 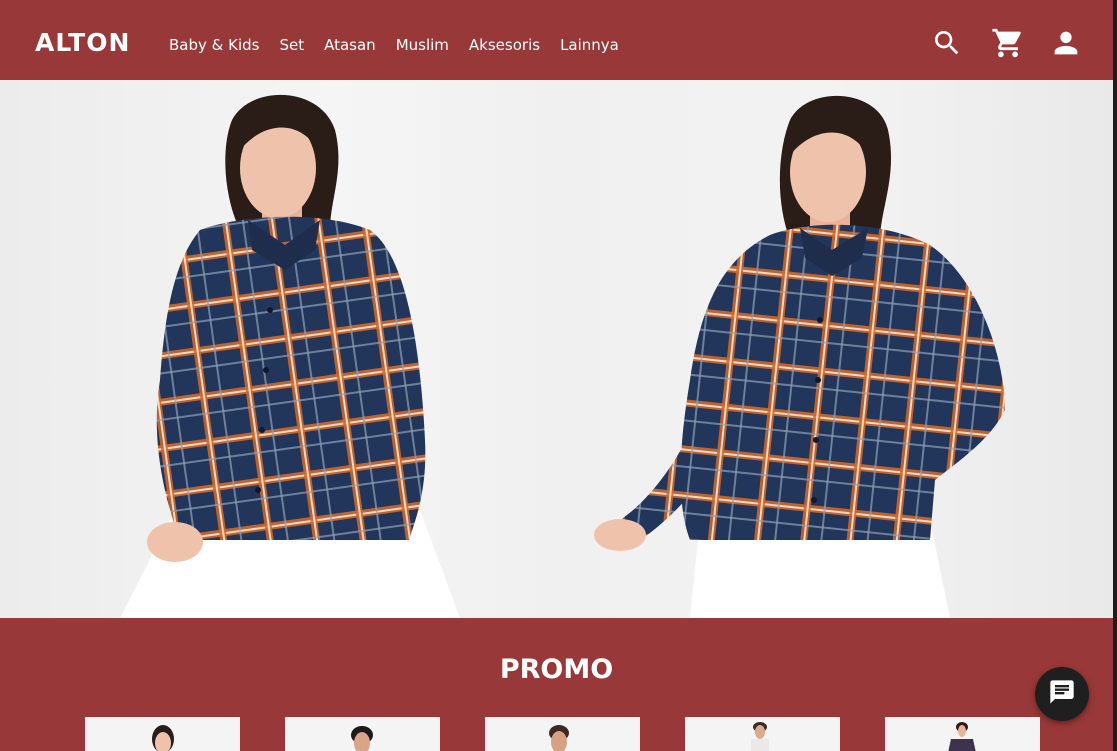 I want to click on cart-icon, so click(x=1008, y=43).